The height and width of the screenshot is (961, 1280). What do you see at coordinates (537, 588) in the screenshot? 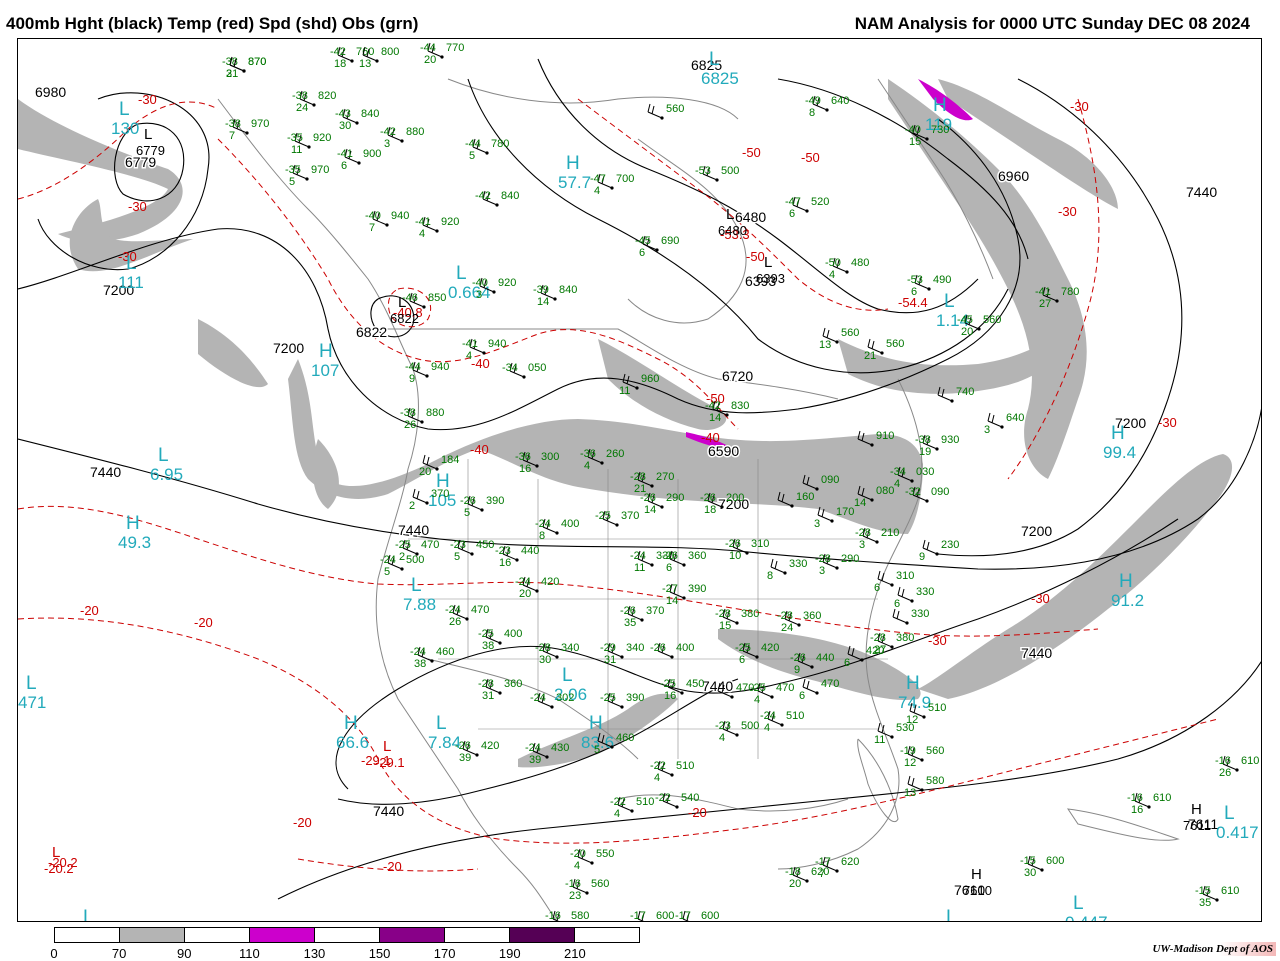
I see `station-plot: -24 420 20` at bounding box center [537, 588].